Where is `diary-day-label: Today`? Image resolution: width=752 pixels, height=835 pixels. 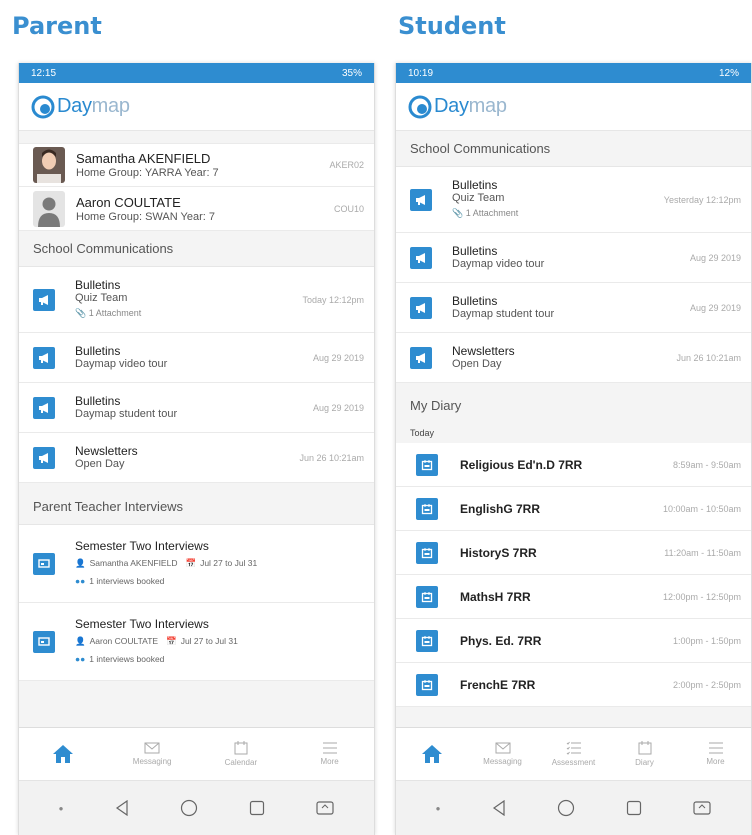
diary-day-label: Today is located at coordinates (573, 433).